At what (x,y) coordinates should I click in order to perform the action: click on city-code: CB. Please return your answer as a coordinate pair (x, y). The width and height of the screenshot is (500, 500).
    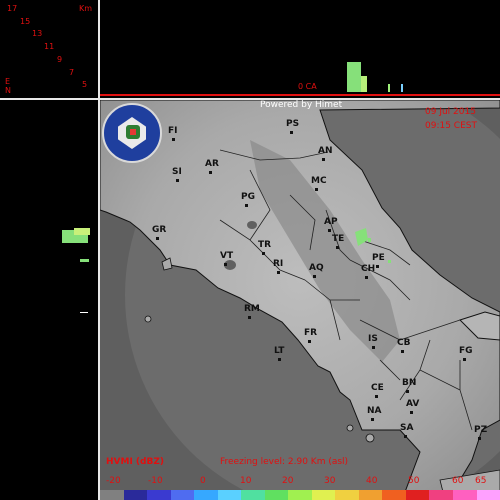
    Looking at the image, I should click on (404, 343).